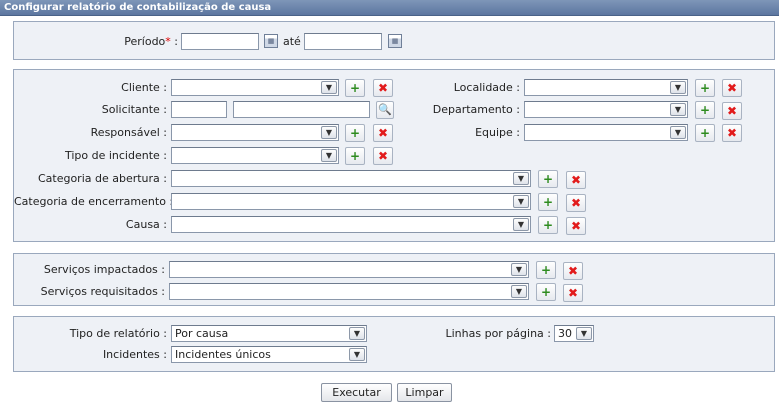 This screenshot has width=779, height=417. What do you see at coordinates (476, 109) in the screenshot?
I see `departamento-label: Departamento :` at bounding box center [476, 109].